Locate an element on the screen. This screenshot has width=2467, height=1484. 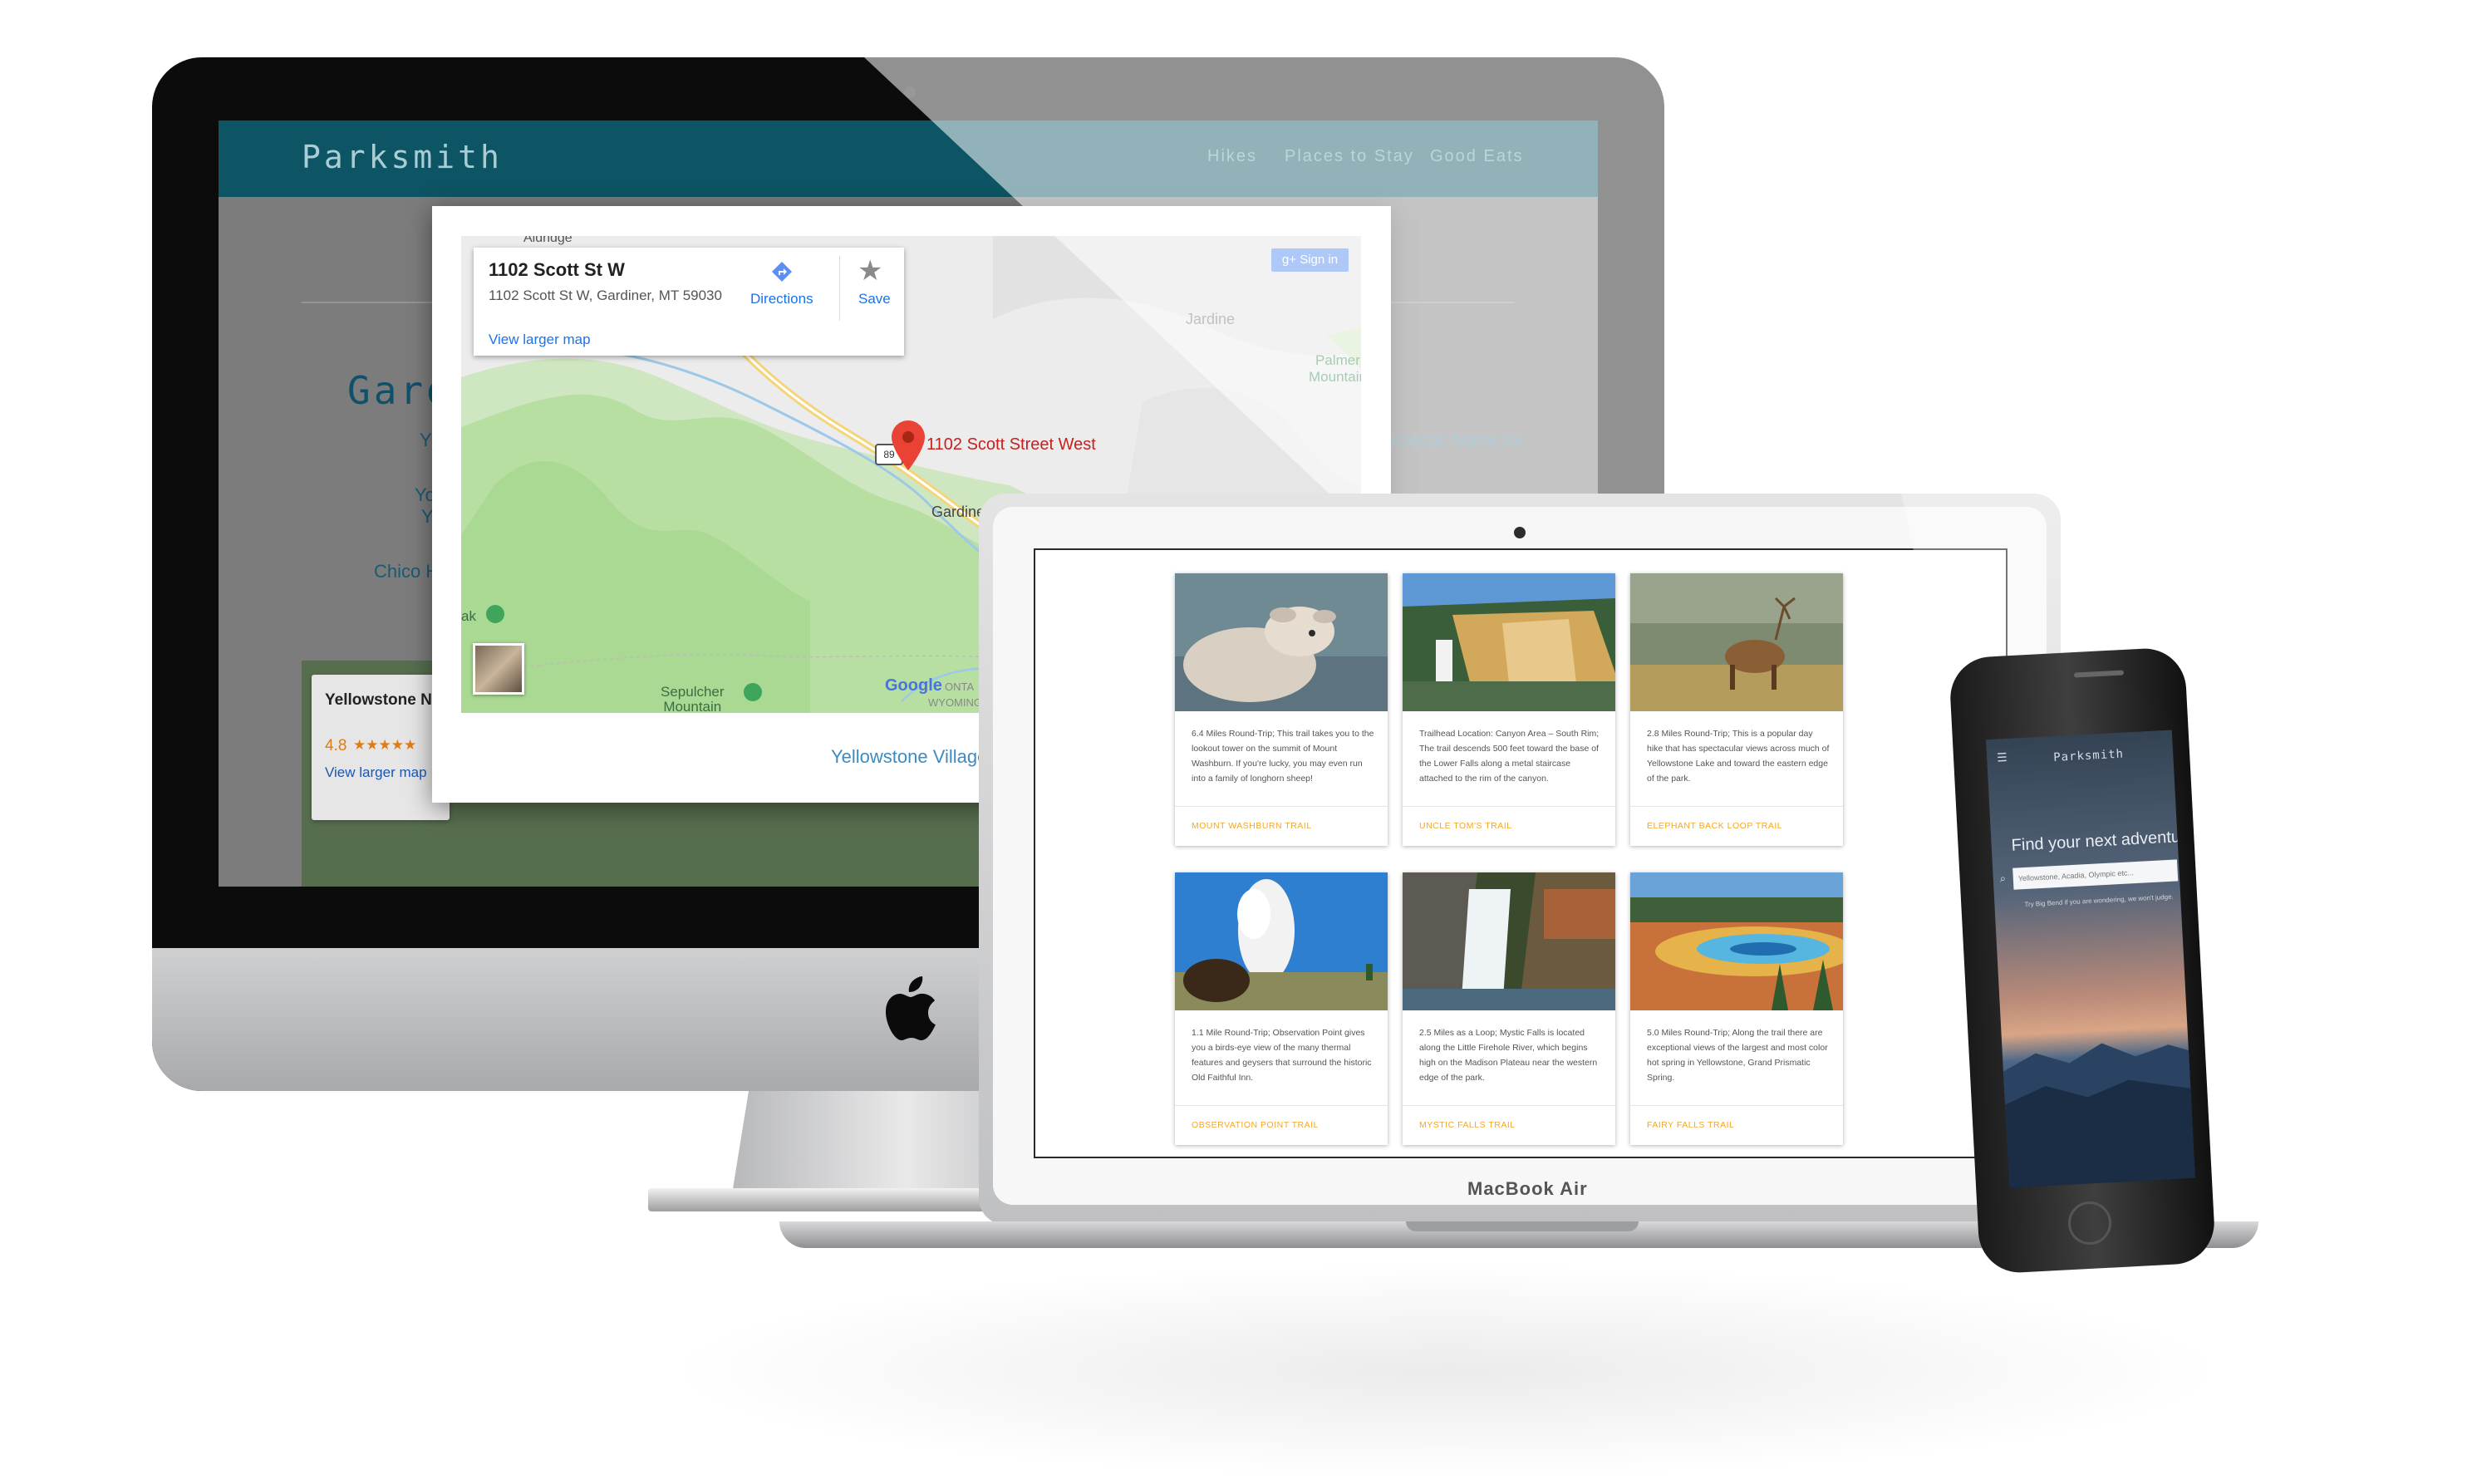
trail-link: OBSERVATION POINT TRAIL is located at coordinates (1255, 1125).